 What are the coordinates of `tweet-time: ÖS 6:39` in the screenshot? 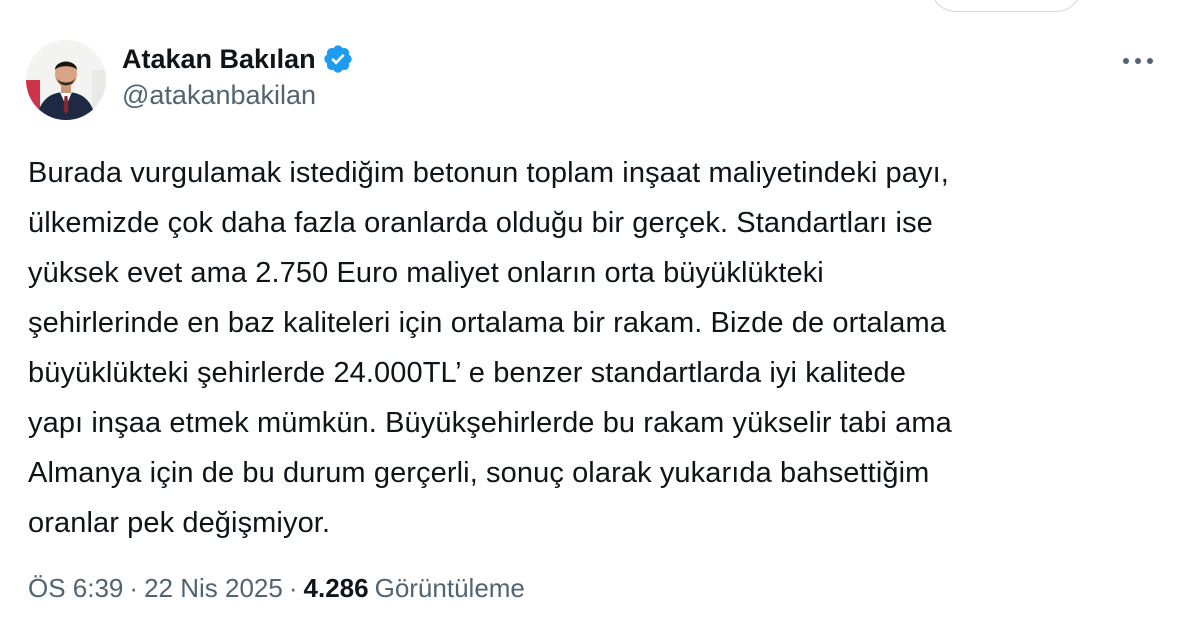 It's located at (75, 588).